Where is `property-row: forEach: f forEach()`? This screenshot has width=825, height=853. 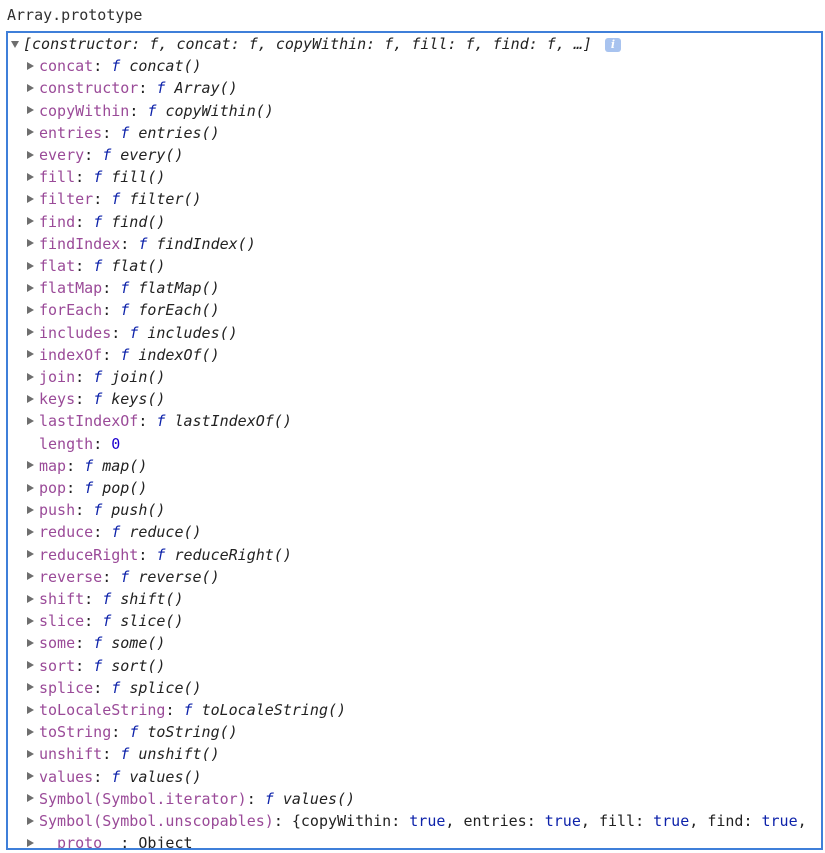 property-row: forEach: f forEach() is located at coordinates (414, 310).